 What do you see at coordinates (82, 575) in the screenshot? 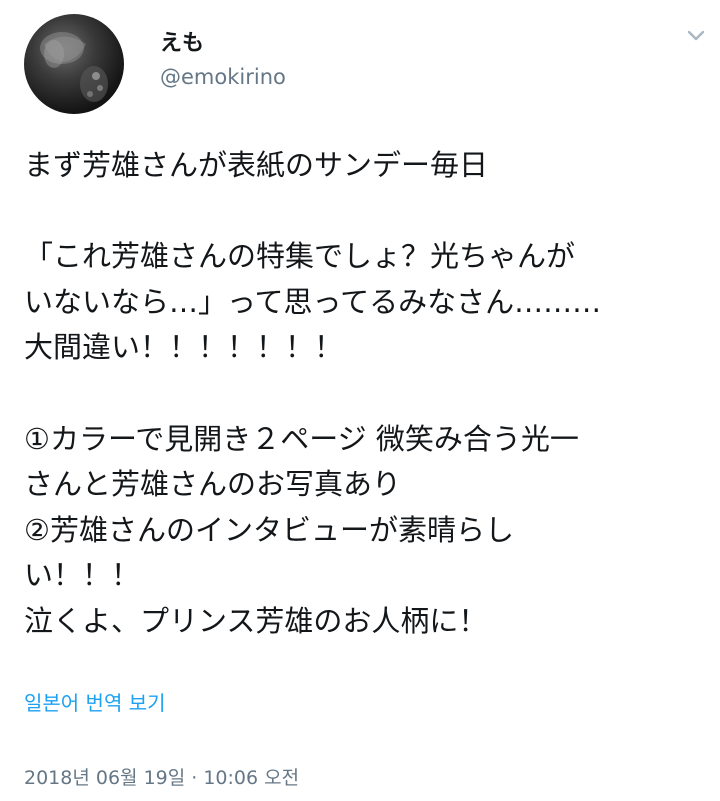
I see `tweet-text-line: い！！！` at bounding box center [82, 575].